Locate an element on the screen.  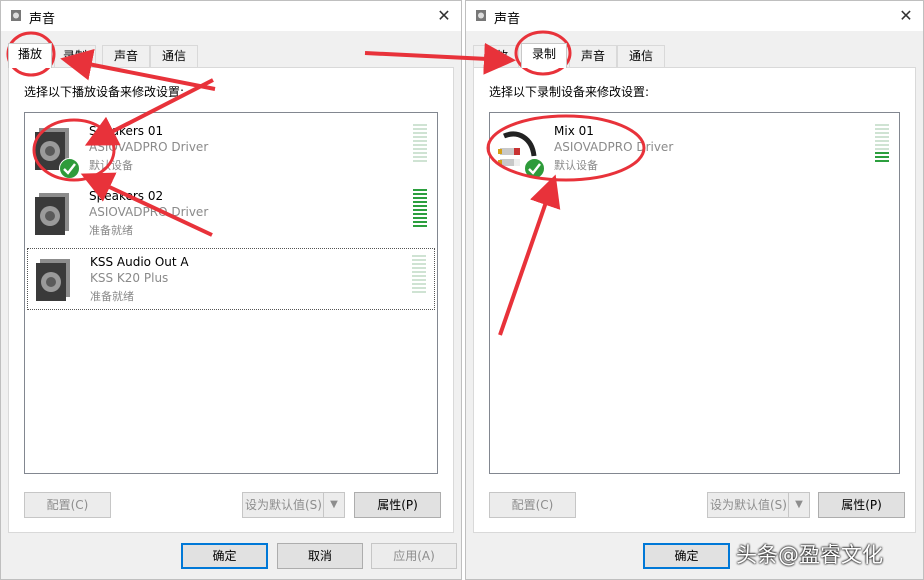
device-driver: KSS K20 Plus is located at coordinates (129, 278).